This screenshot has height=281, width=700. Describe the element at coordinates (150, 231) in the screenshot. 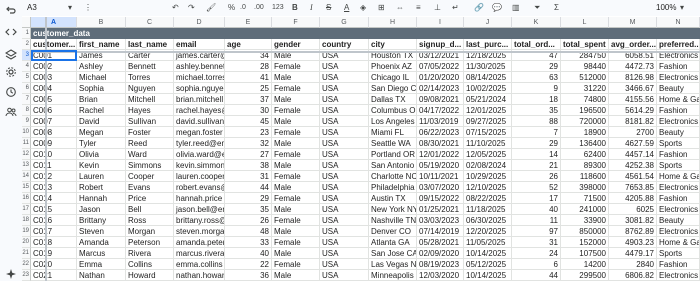

I see `table-cell: Morgan` at that location.